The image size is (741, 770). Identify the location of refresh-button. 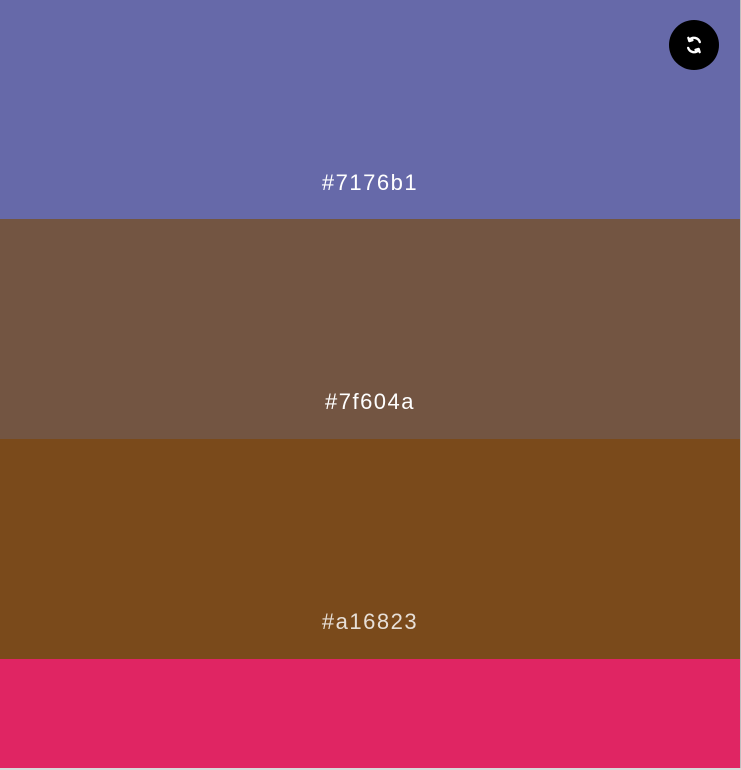
(694, 45).